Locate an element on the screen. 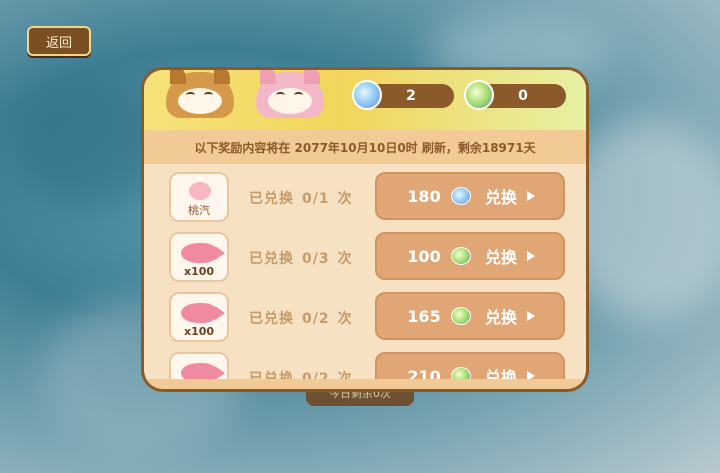  item-name: 桃汽 is located at coordinates (199, 210).